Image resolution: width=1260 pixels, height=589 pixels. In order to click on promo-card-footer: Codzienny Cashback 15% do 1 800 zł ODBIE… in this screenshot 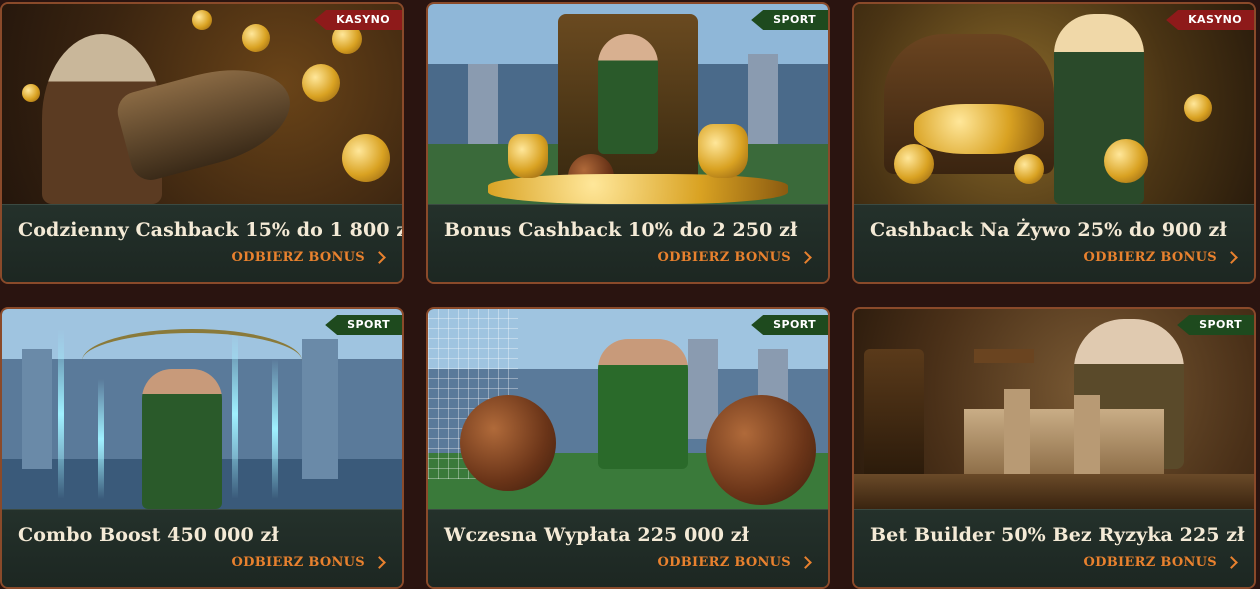, I will do `click(203, 243)`.